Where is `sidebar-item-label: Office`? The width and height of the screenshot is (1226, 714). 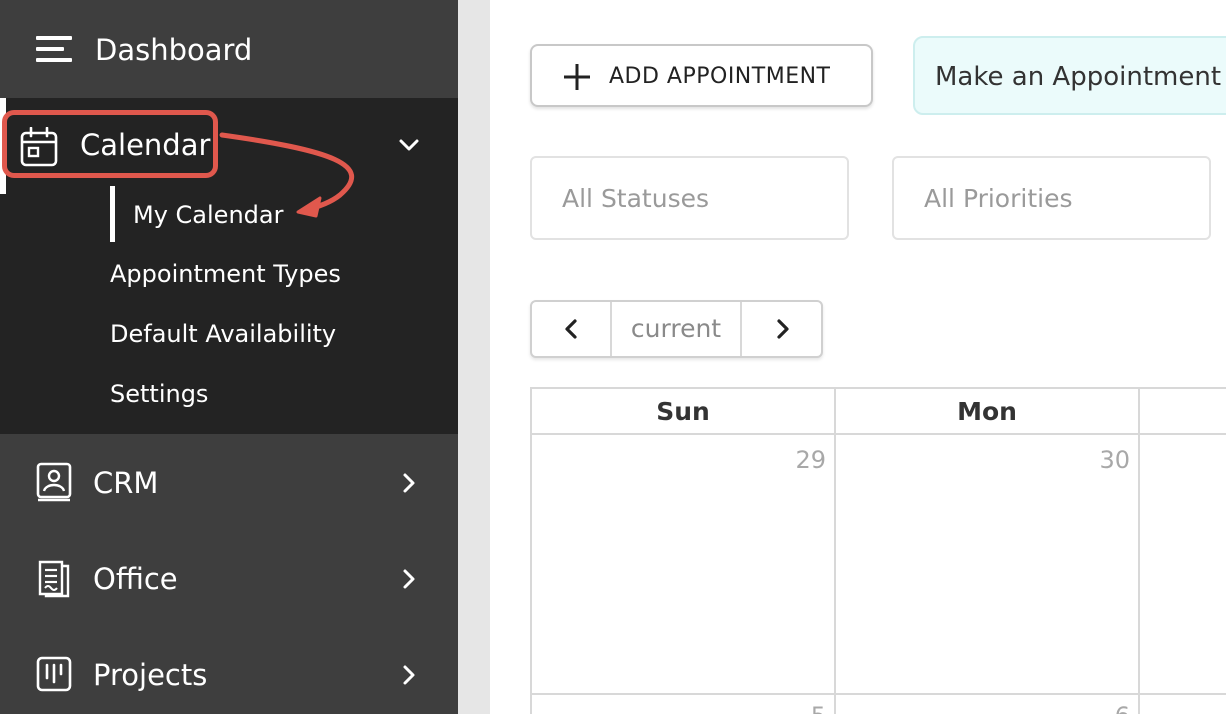 sidebar-item-label: Office is located at coordinates (135, 579).